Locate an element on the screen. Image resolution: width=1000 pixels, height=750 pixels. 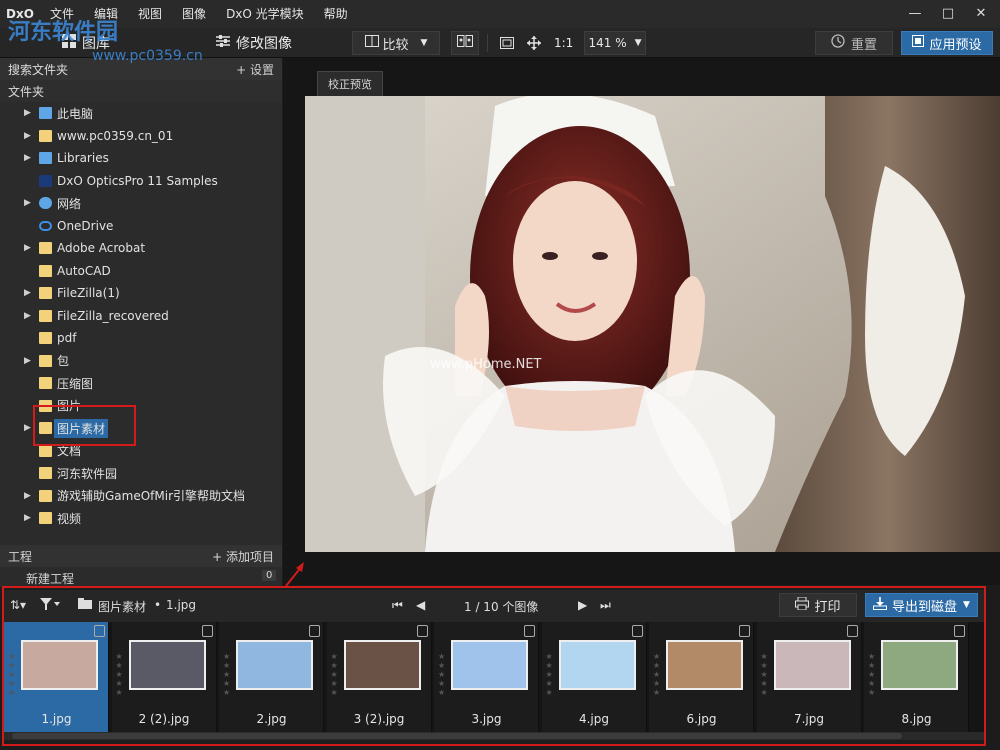
menu-help: 帮助 is located at coordinates (336, 14).